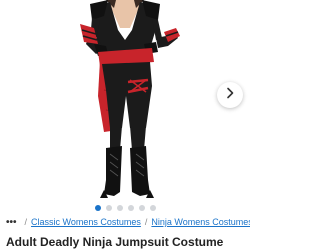 This screenshot has height=250, width=320. I want to click on chevron-right-icon, so click(230, 95).